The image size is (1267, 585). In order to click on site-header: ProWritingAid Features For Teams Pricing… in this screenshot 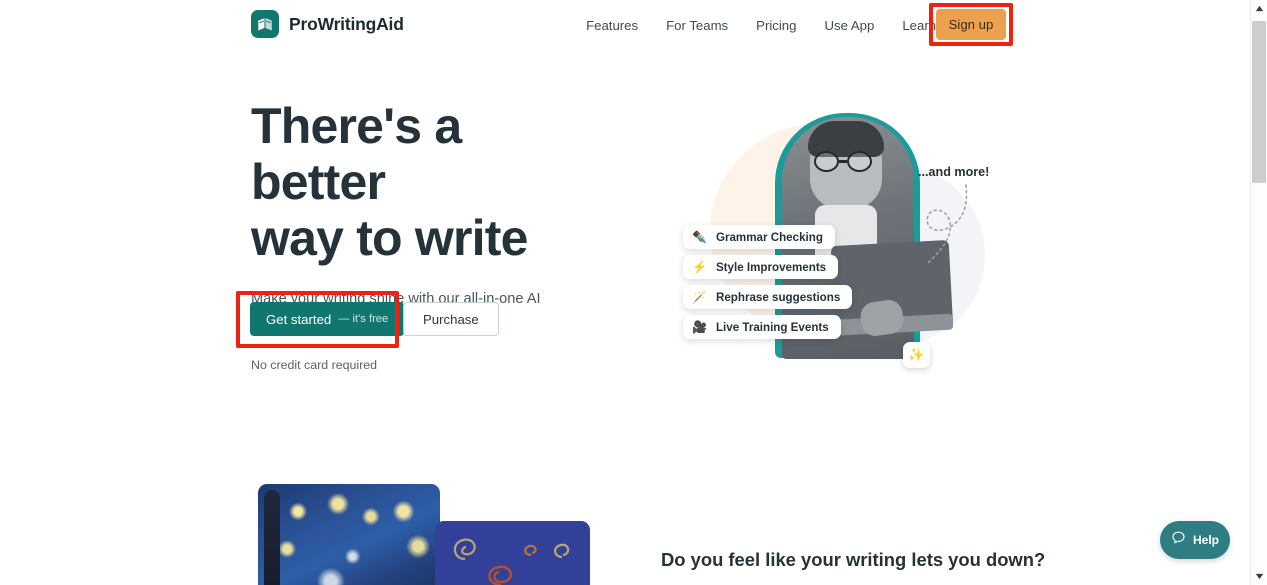, I will do `click(625, 25)`.